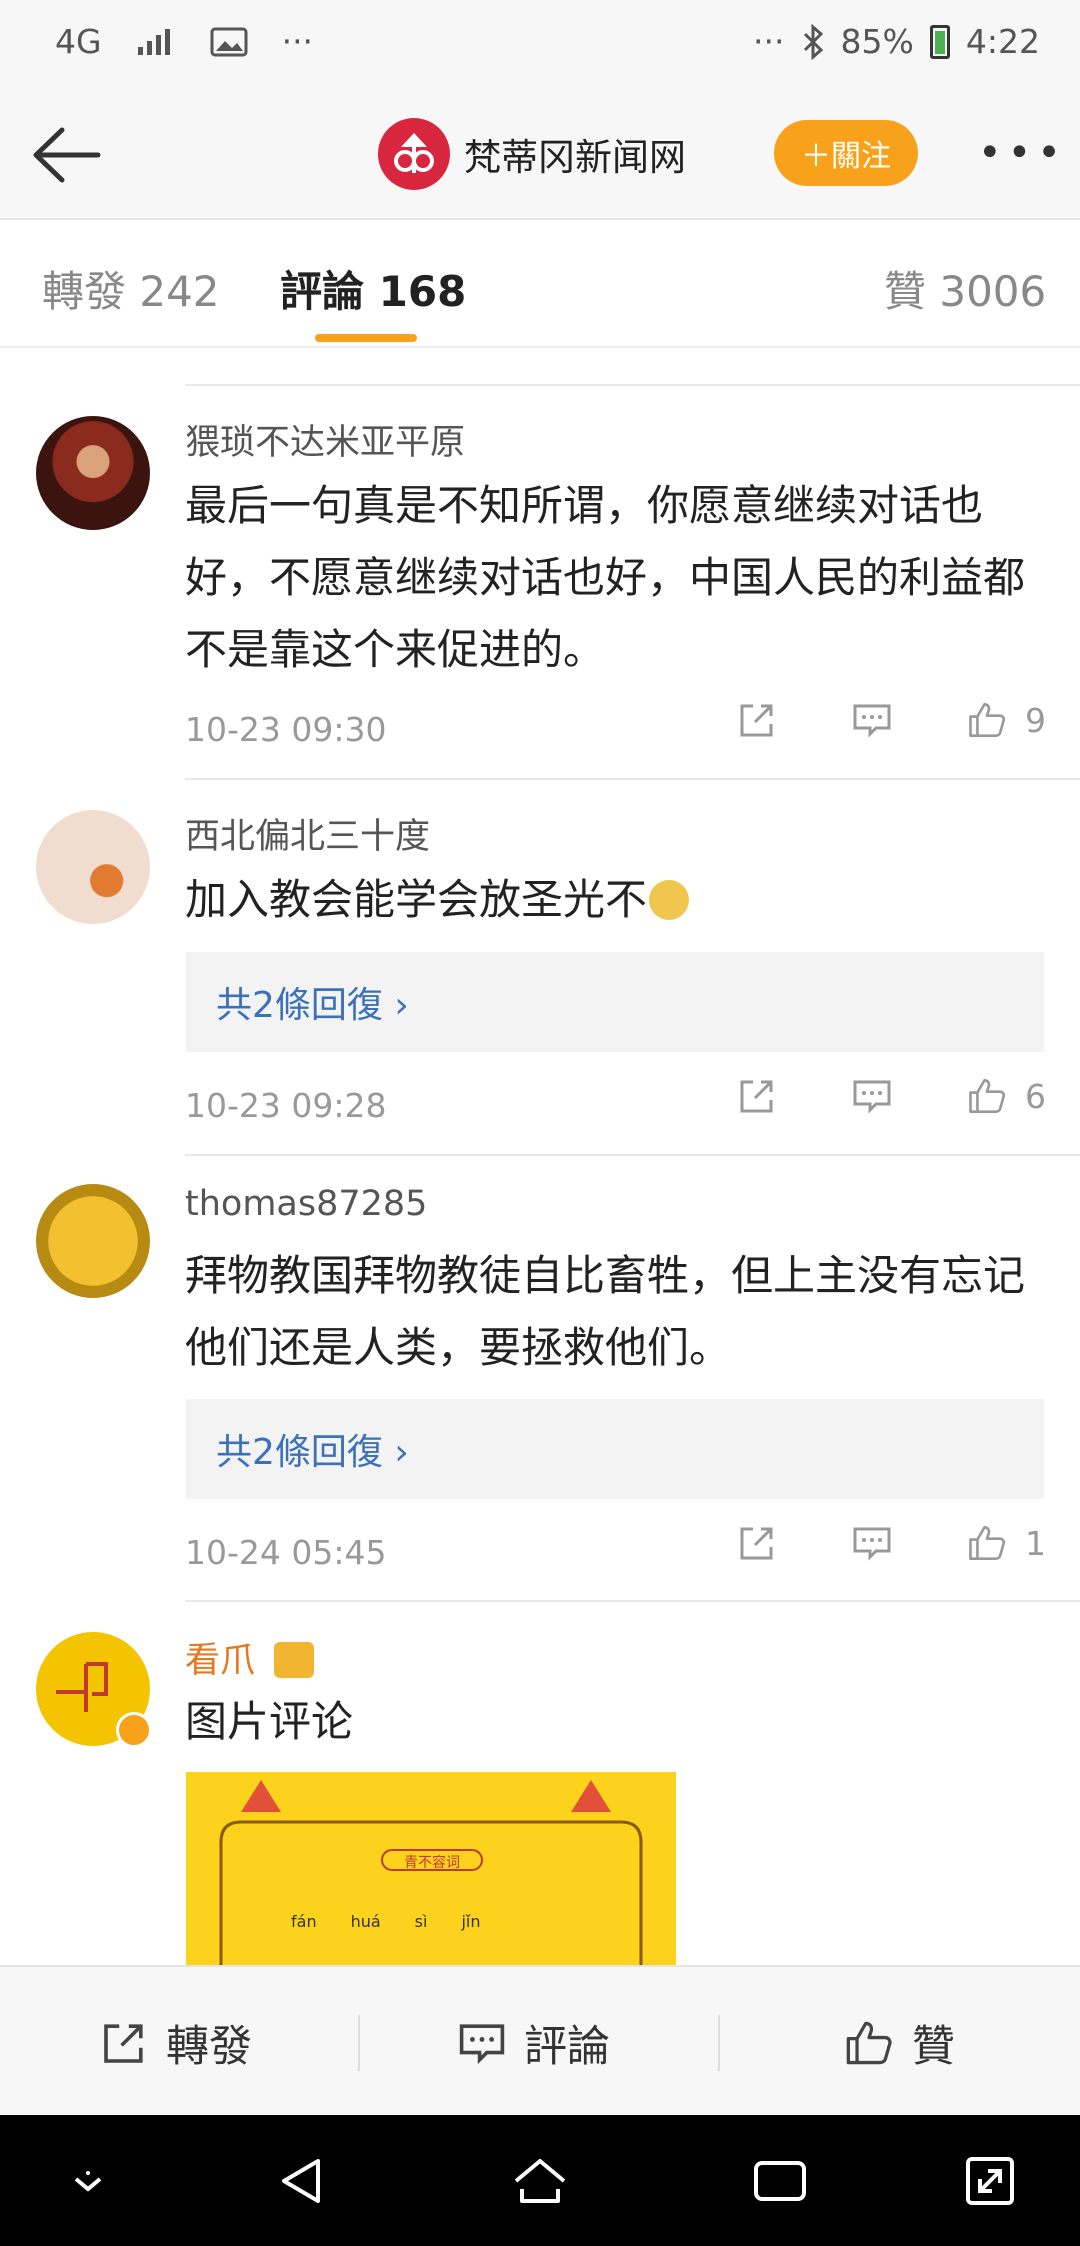 This screenshot has width=1080, height=2246. I want to click on comment-username: thomas87285, so click(306, 1204).